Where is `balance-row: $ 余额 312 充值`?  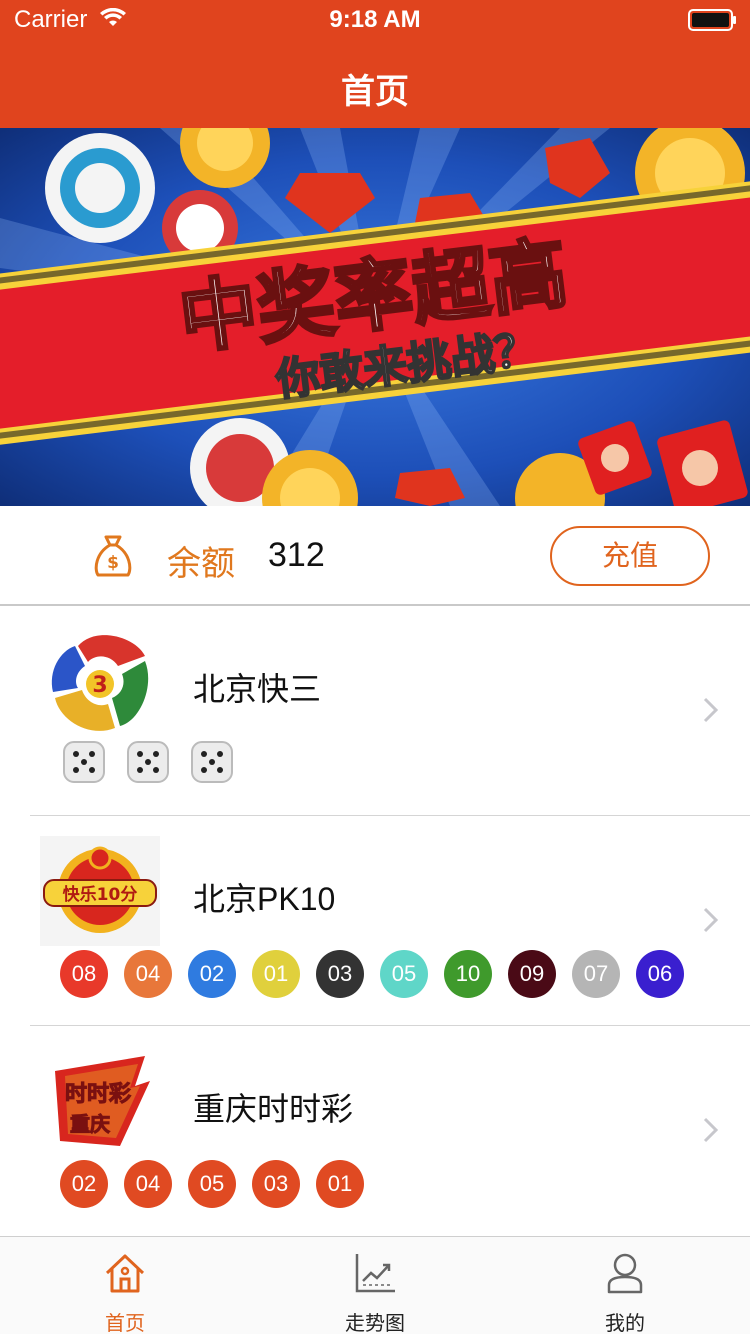
balance-row: $ 余额 312 充值 is located at coordinates (375, 556).